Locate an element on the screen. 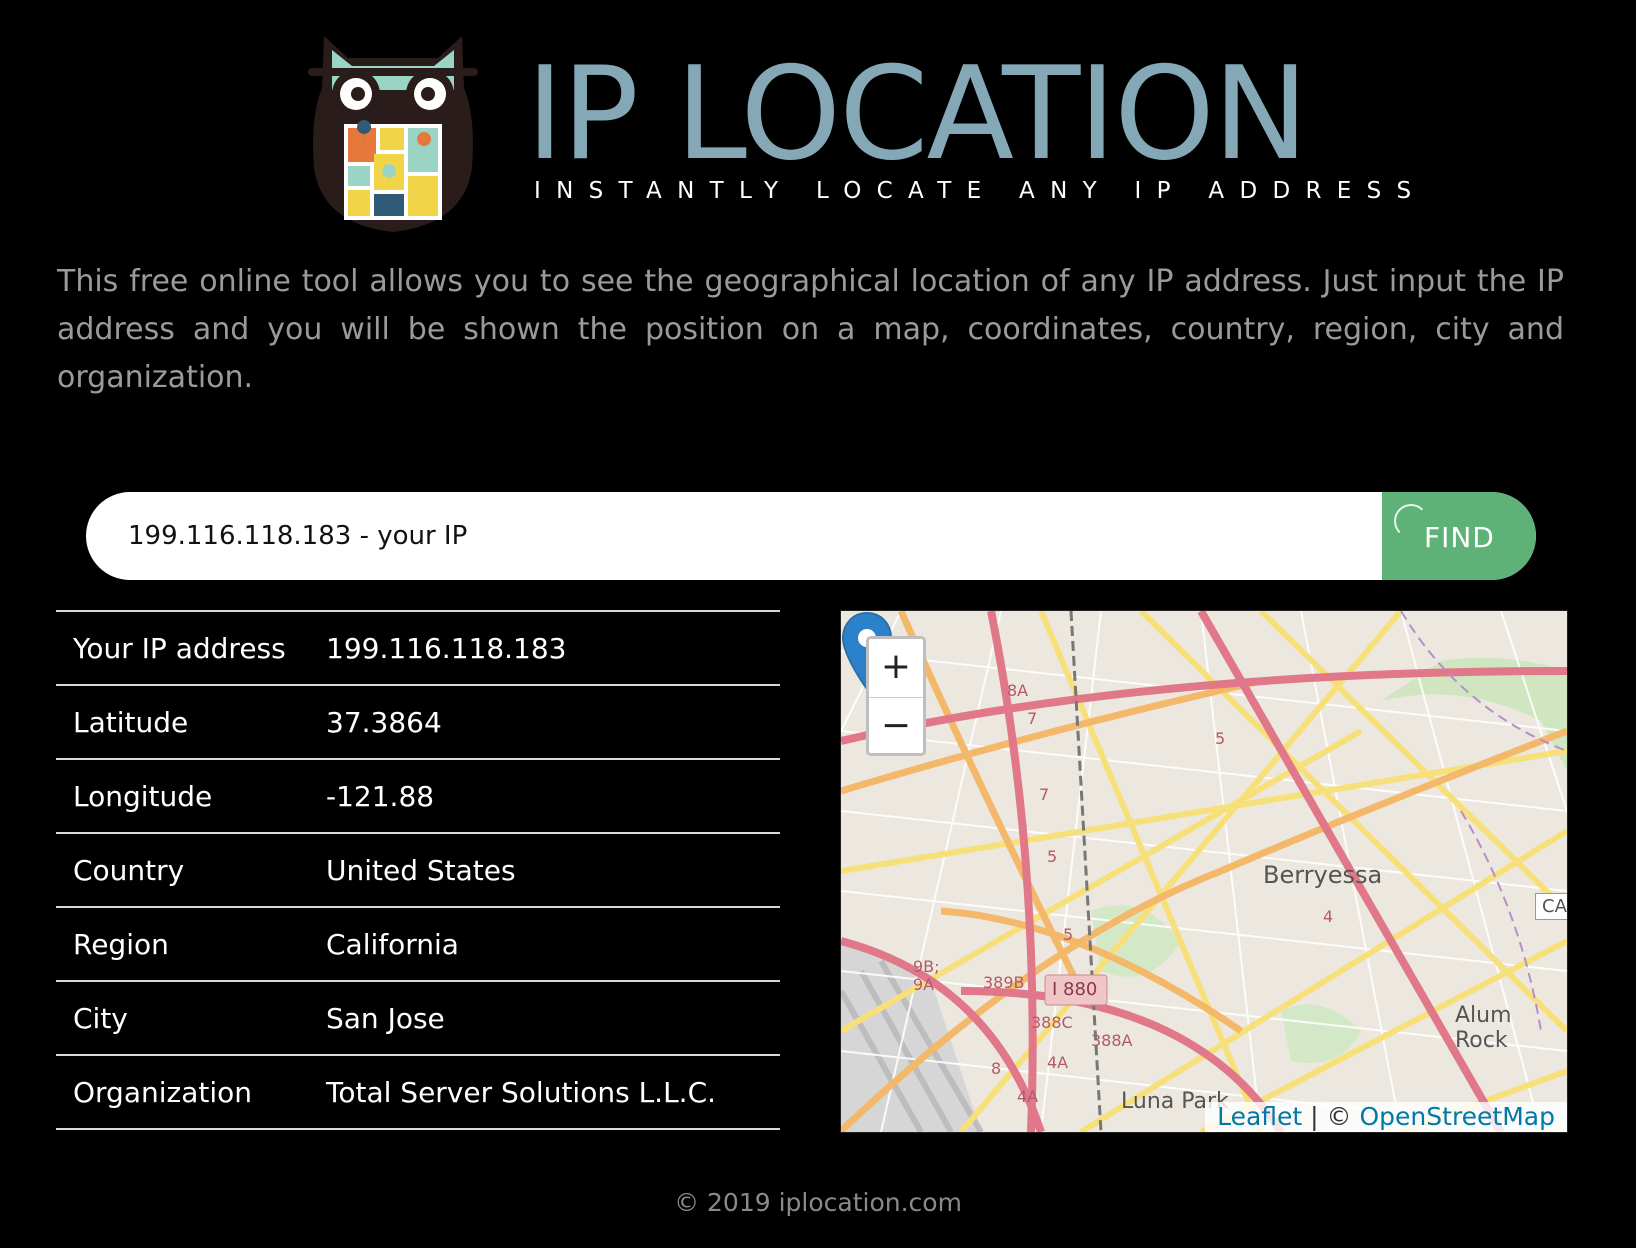 This screenshot has height=1248, width=1636. info-value: 199.116.118.183 is located at coordinates (553, 648).